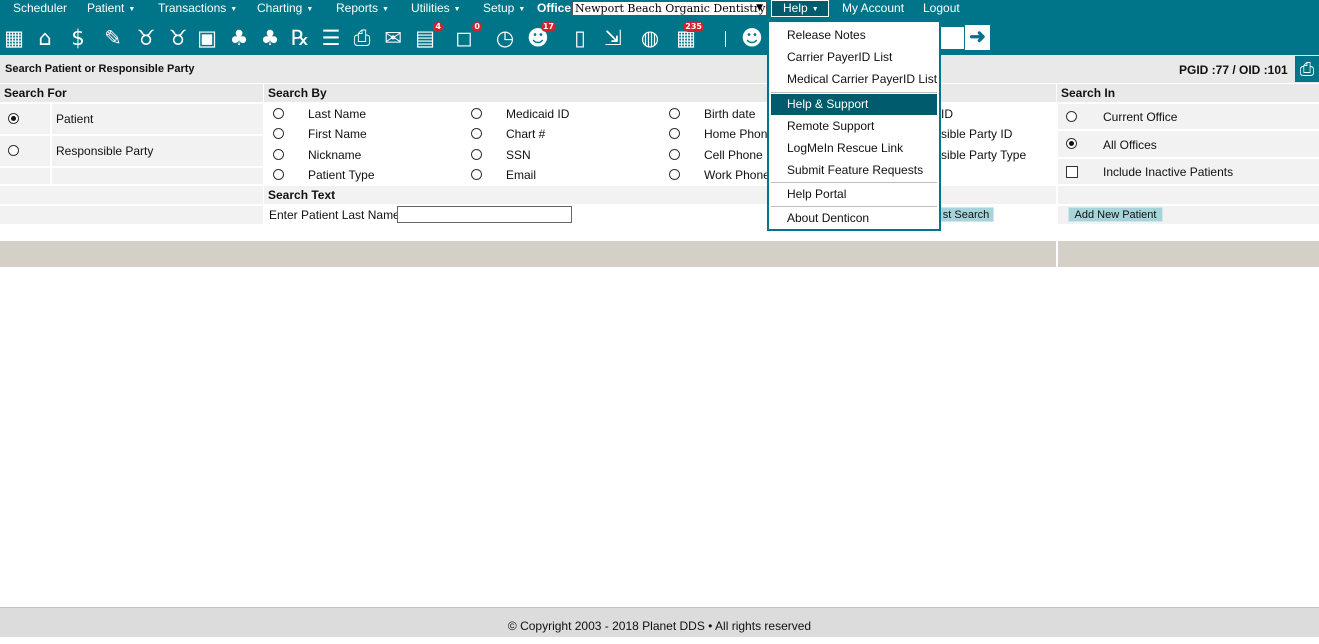  I want to click on search-for-patient-radio, so click(13, 118).